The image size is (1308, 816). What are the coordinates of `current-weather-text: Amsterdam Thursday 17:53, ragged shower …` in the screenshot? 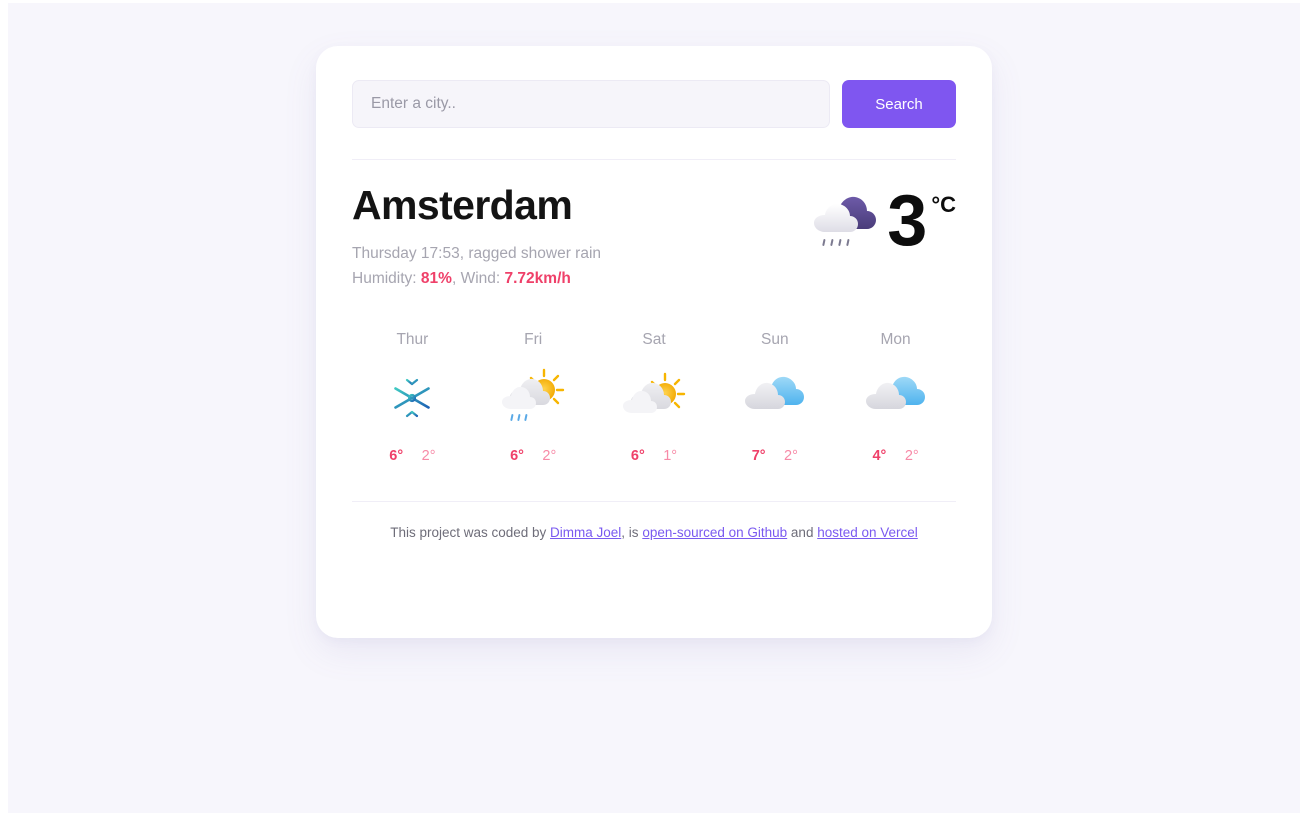 It's located at (476, 237).